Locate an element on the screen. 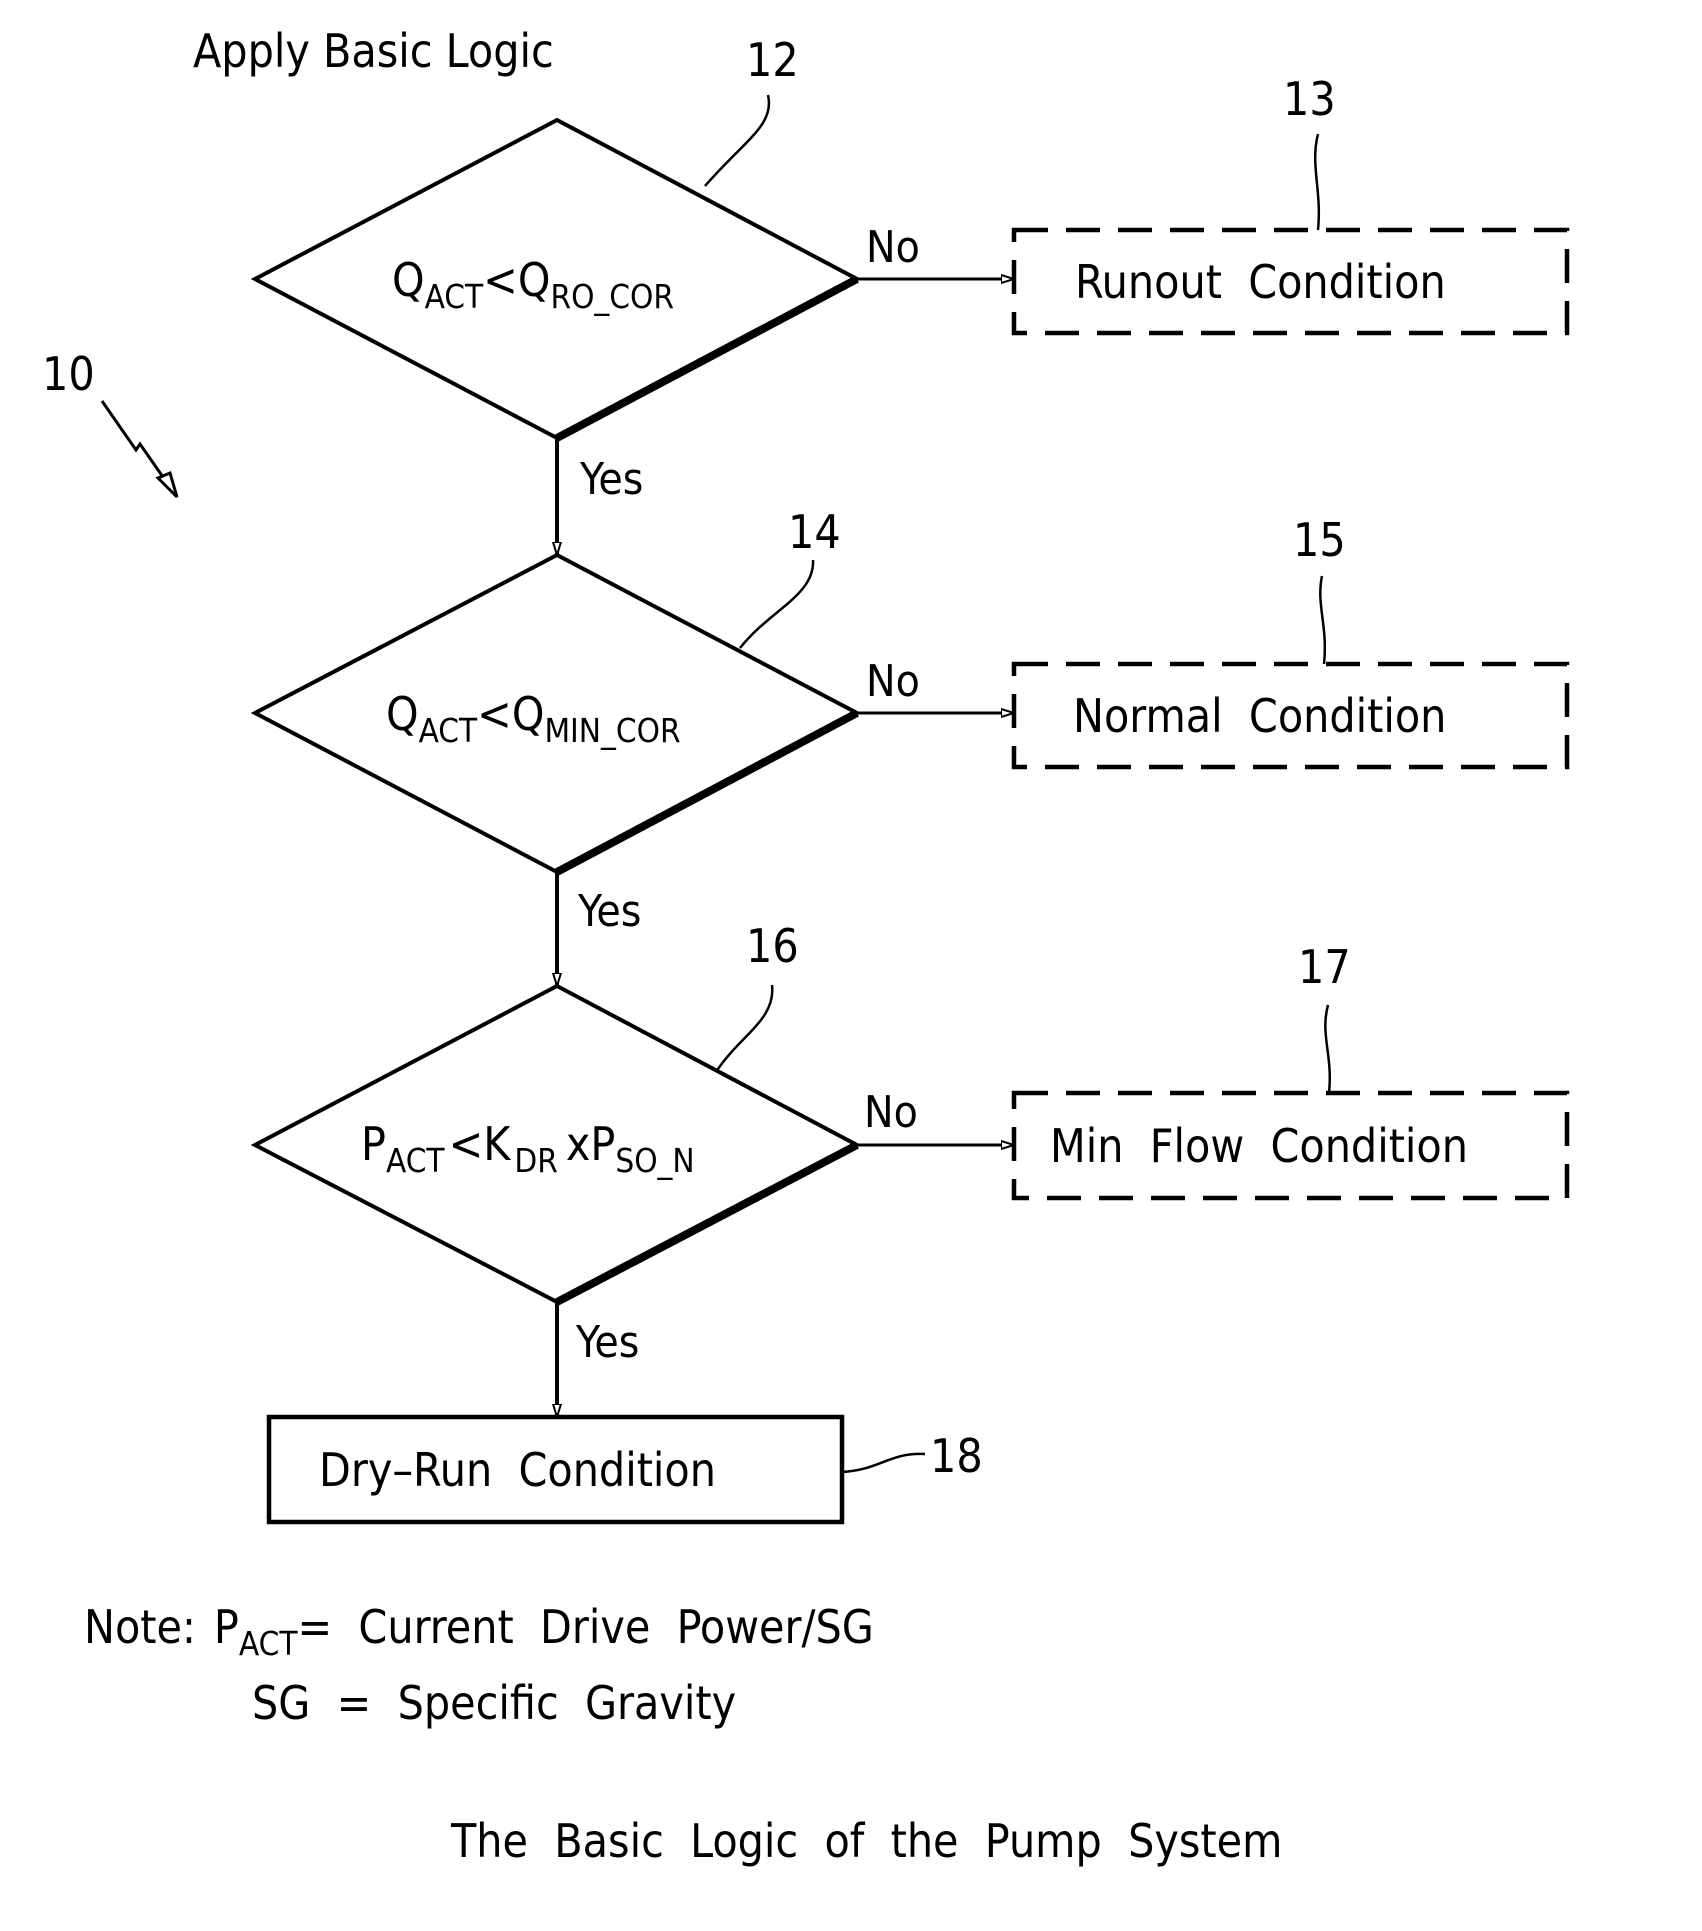  decision-12: QACT<QRO_COR is located at coordinates (556, 279).